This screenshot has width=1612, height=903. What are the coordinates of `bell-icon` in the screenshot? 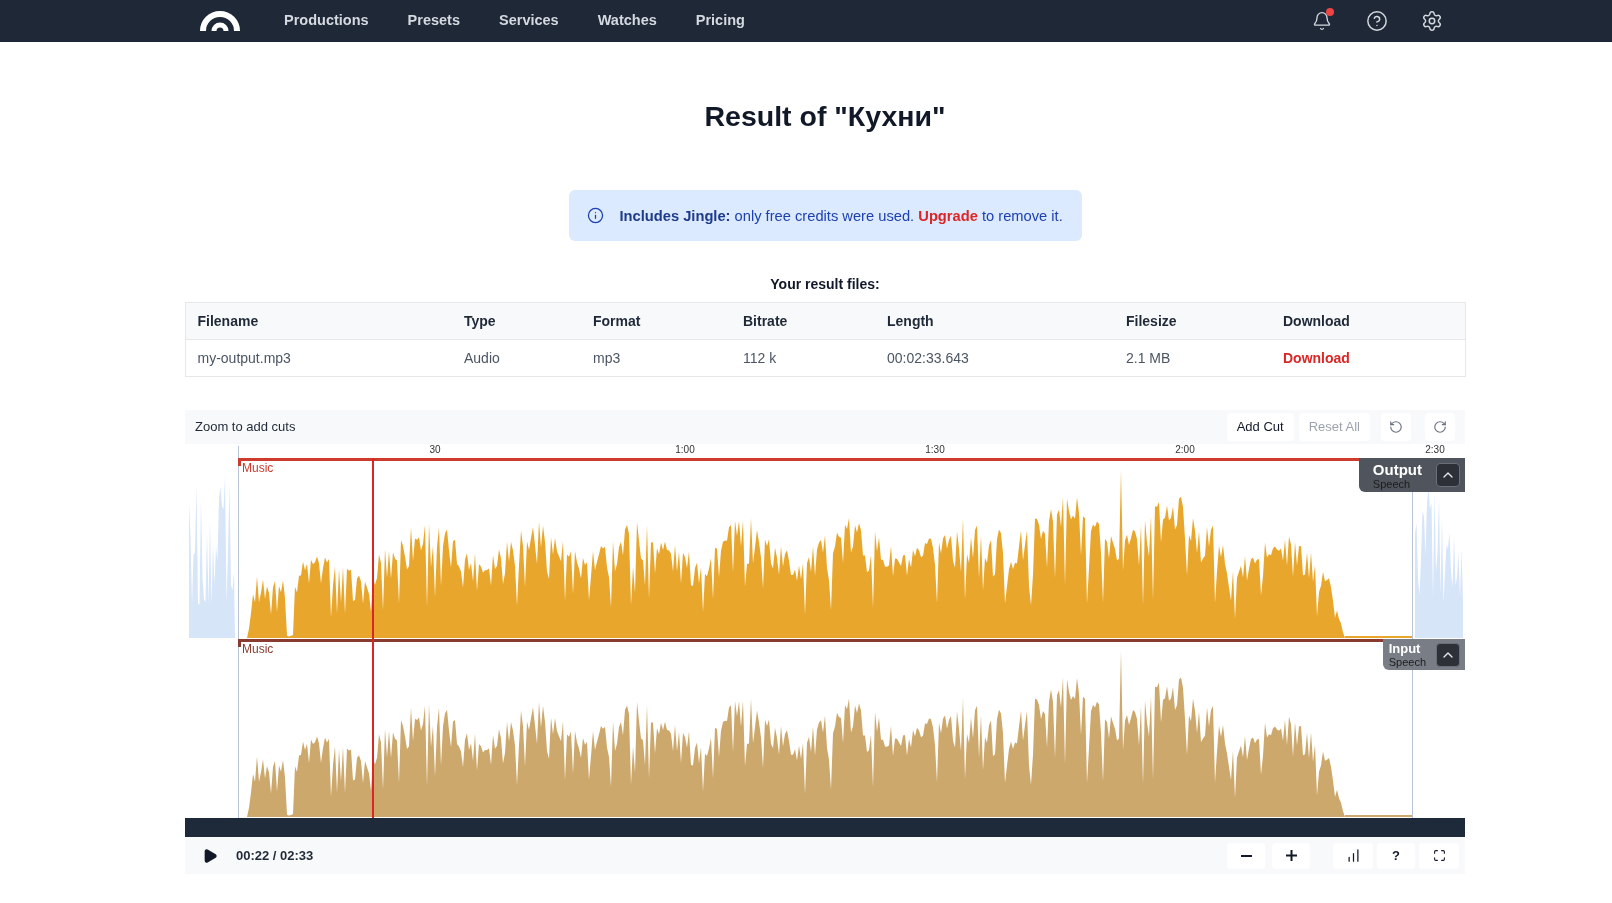 It's located at (1322, 21).